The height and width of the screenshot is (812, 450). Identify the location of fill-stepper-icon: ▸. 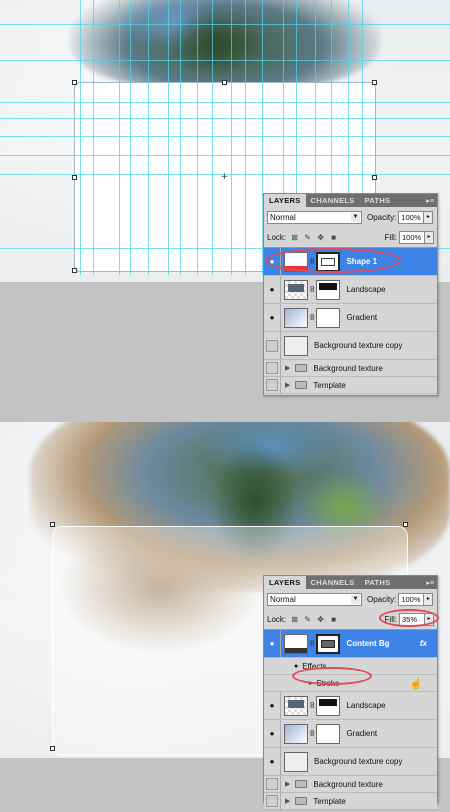
(429, 237).